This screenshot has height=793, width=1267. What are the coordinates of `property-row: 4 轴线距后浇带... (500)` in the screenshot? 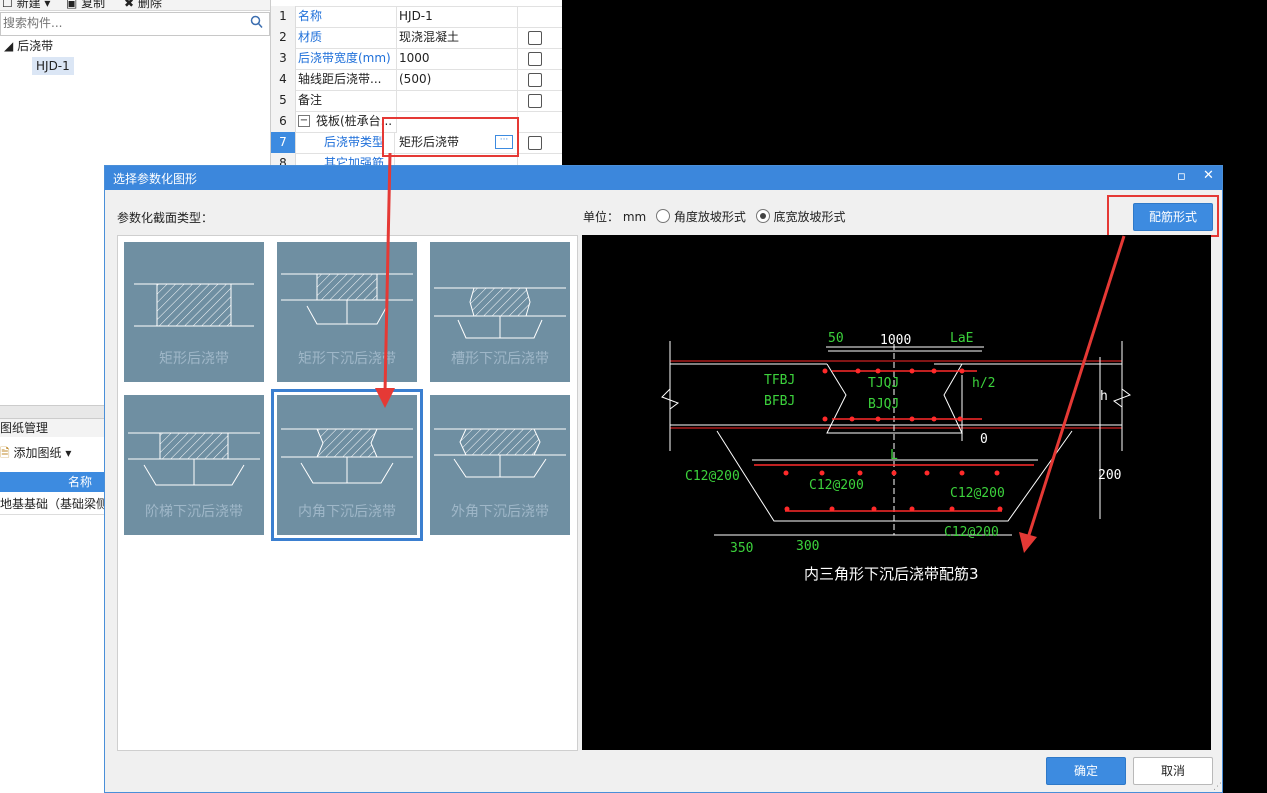 It's located at (416, 80).